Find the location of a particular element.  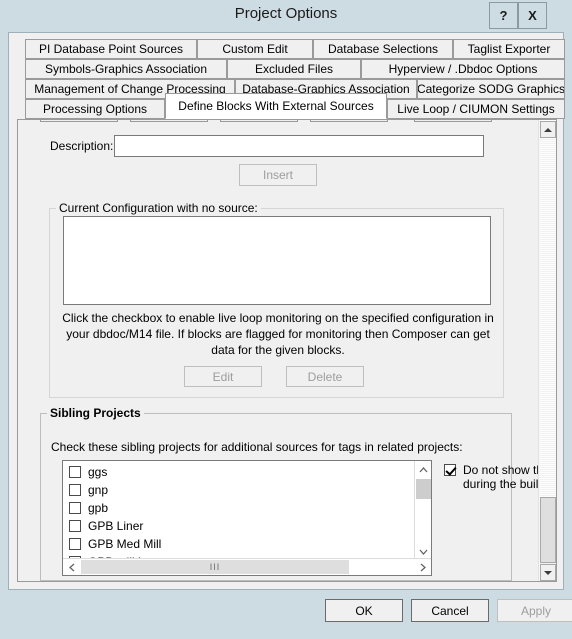

ok-button: OK is located at coordinates (364, 610).